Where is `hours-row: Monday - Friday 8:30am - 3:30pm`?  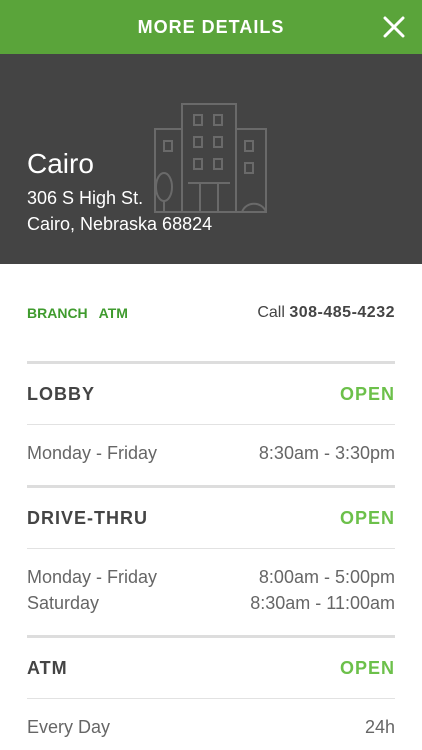
hours-row: Monday - Friday 8:30am - 3:30pm is located at coordinates (211, 453).